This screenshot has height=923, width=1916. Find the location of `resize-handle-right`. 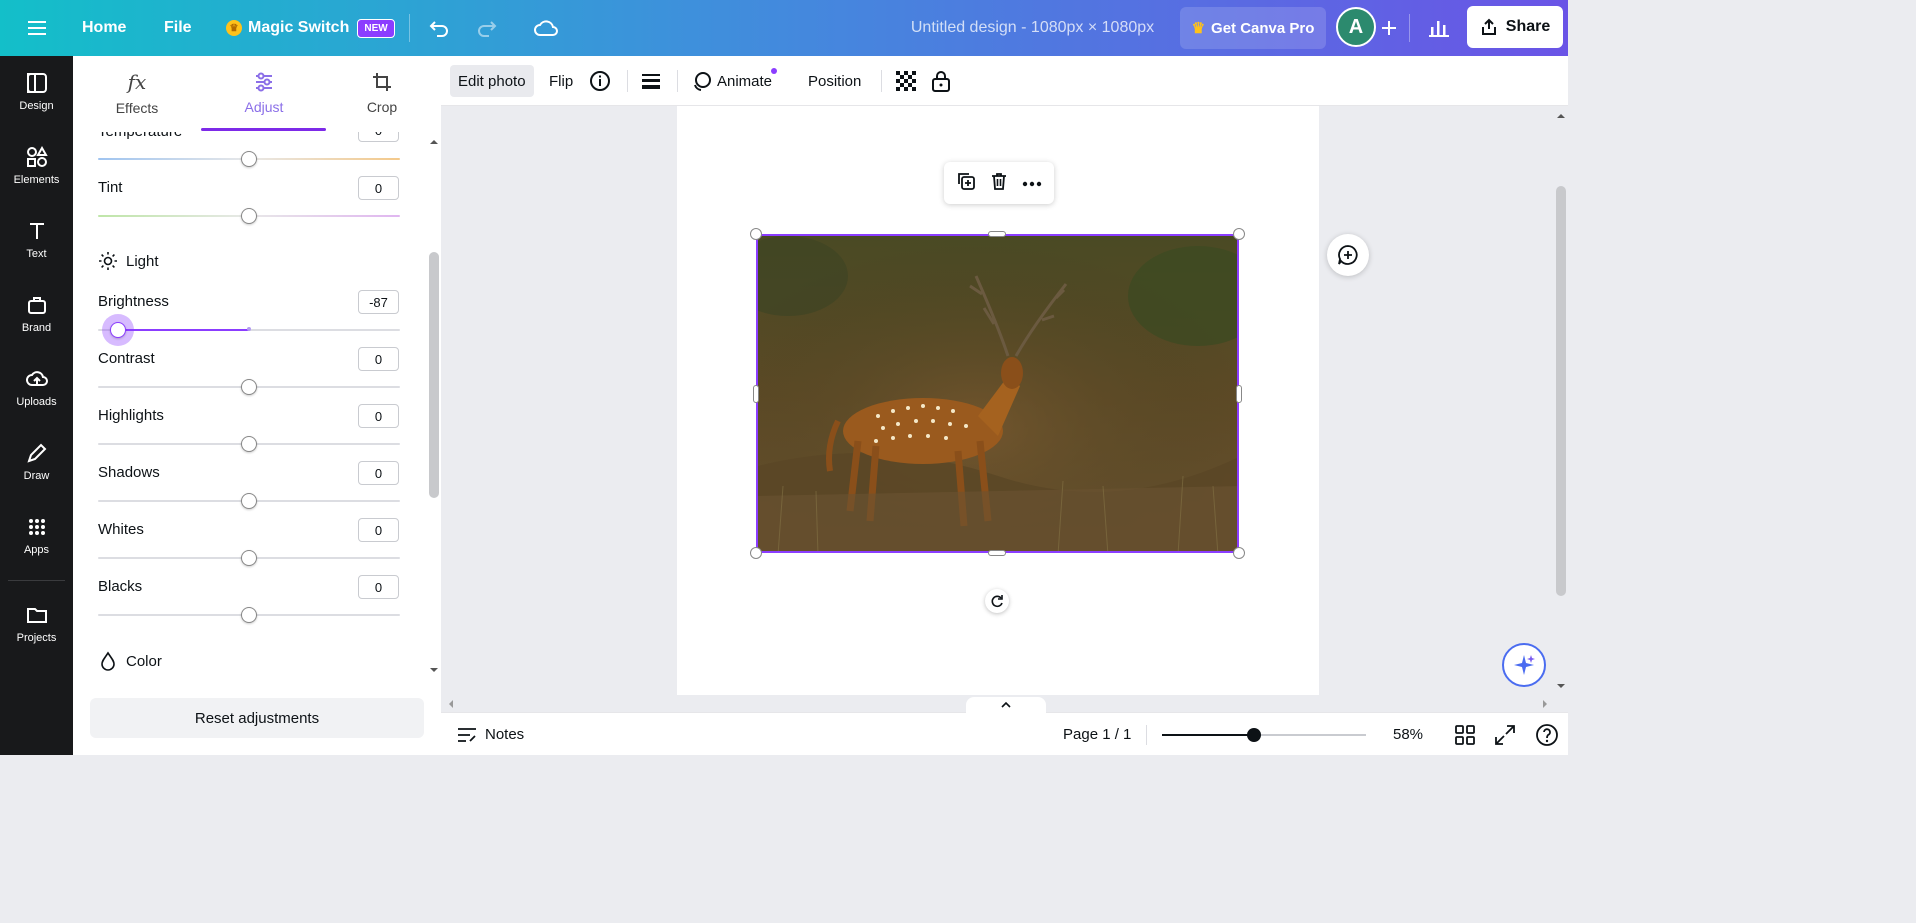

resize-handle-right is located at coordinates (1239, 394).